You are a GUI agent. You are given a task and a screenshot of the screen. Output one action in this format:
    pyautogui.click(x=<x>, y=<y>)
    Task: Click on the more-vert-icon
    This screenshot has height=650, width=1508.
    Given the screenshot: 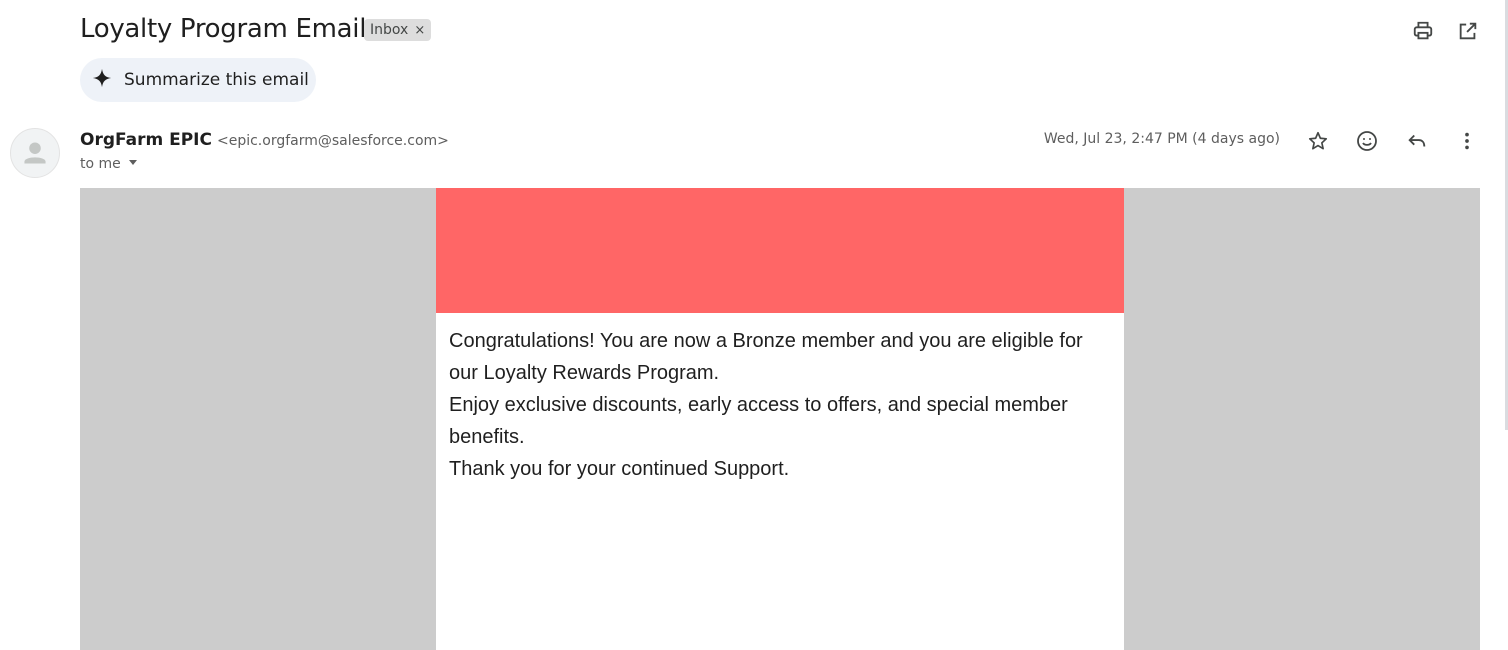 What is the action you would take?
    pyautogui.click(x=1467, y=141)
    